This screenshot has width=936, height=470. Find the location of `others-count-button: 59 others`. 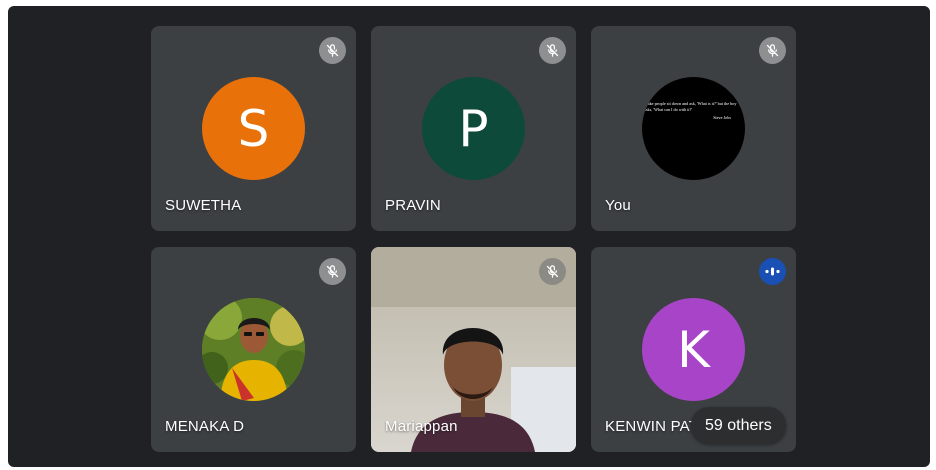

others-count-button: 59 others is located at coordinates (738, 425).